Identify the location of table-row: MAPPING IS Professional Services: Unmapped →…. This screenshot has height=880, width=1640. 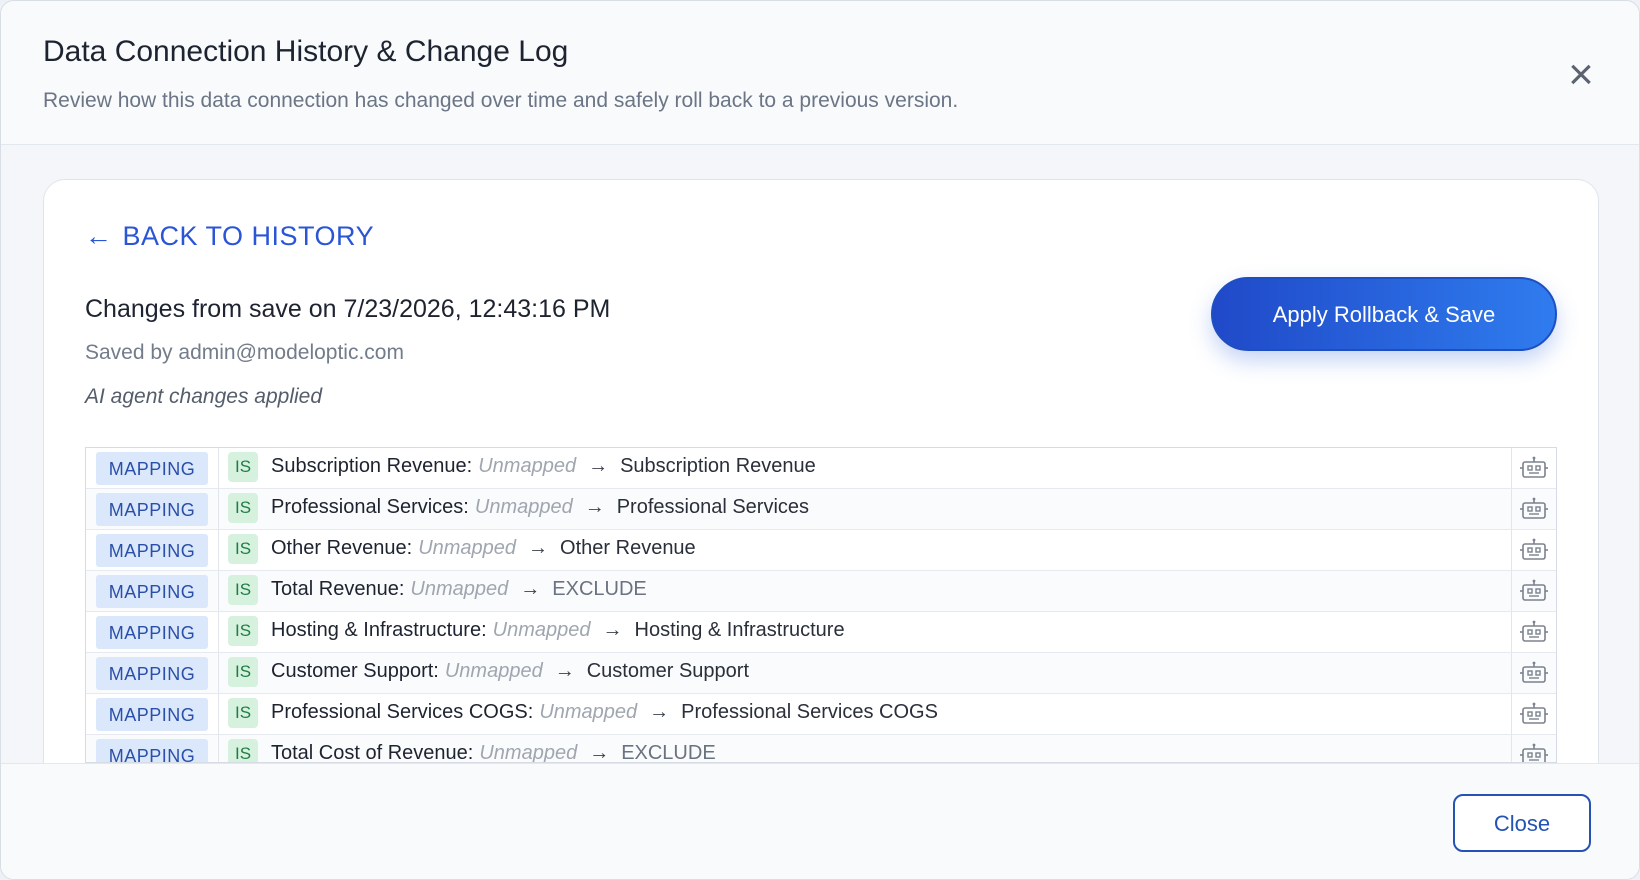
(821, 509).